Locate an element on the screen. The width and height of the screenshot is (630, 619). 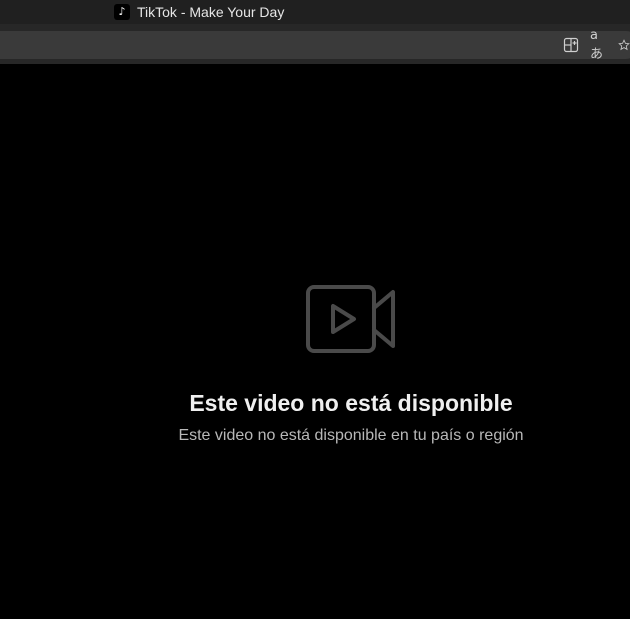
video-unavailable-icon is located at coordinates (350, 319).